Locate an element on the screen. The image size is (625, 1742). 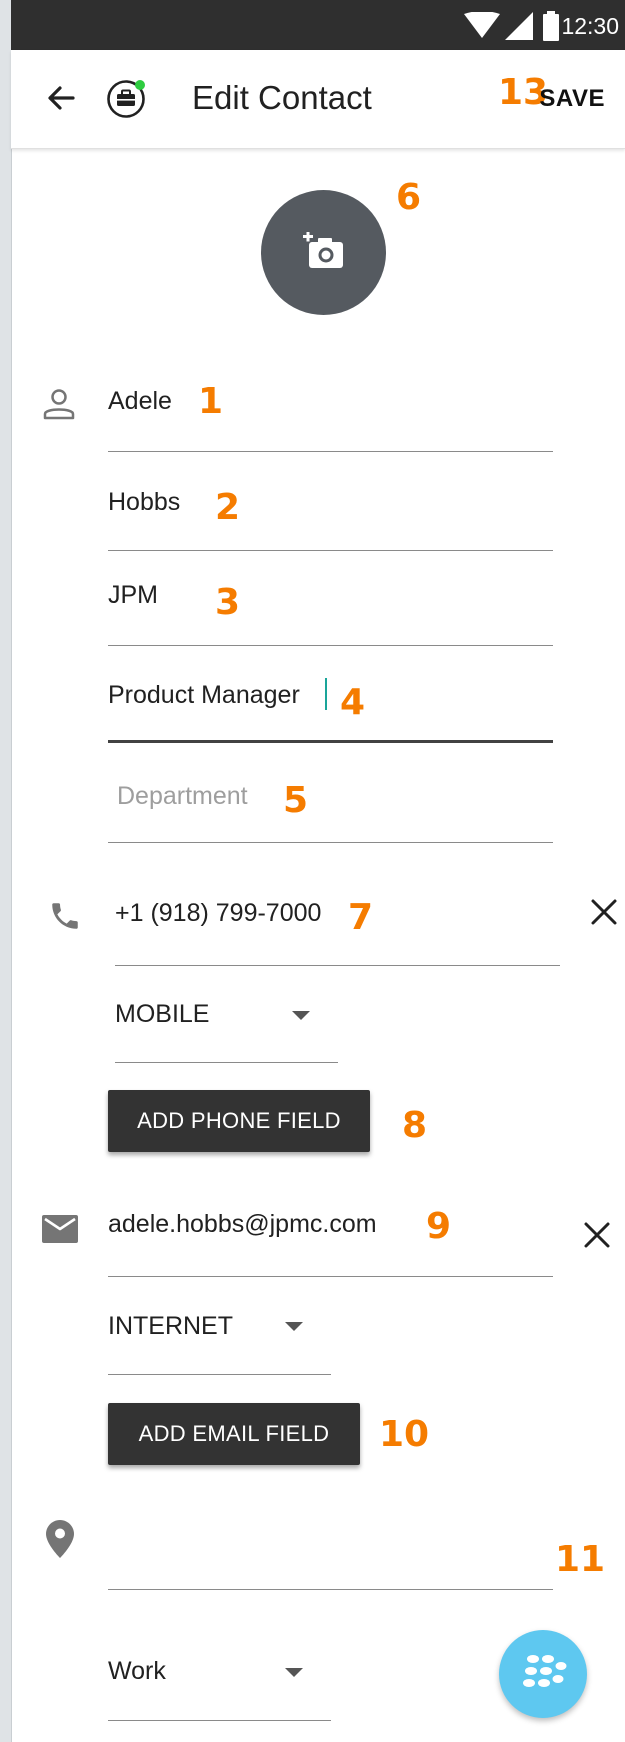
blackberry-icon is located at coordinates (545, 1671).